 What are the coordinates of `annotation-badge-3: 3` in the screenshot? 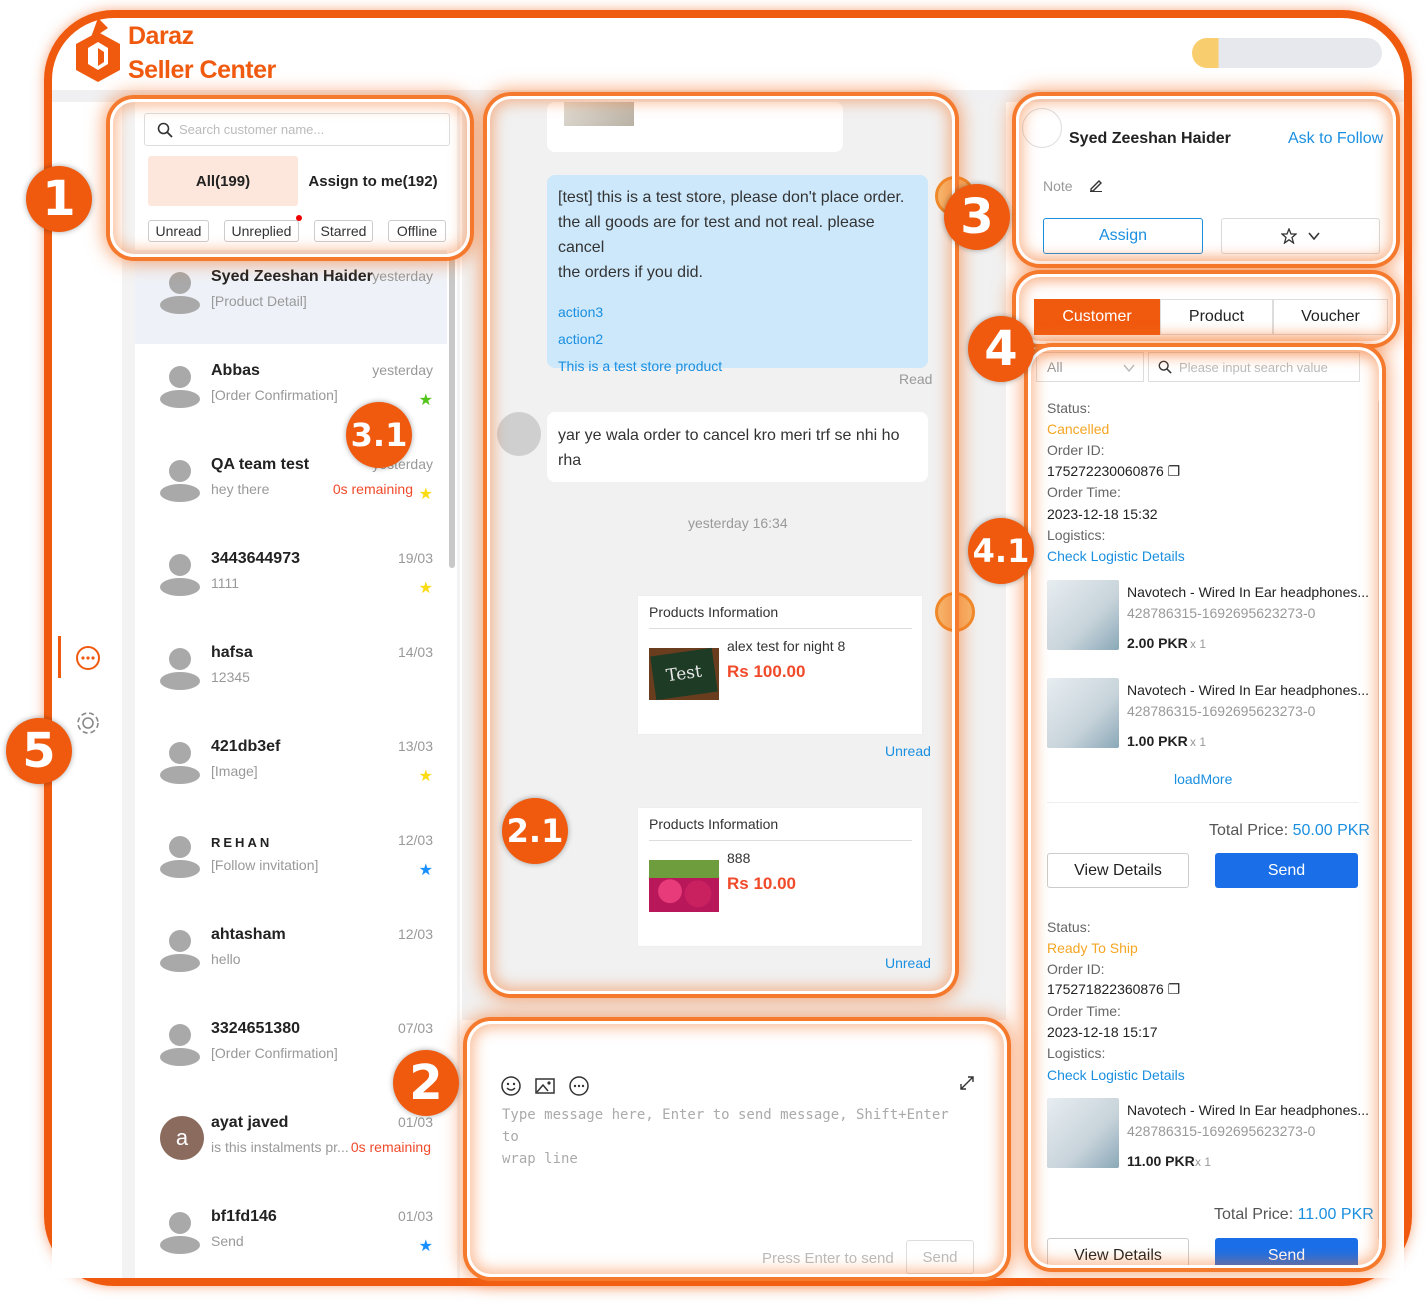 It's located at (977, 217).